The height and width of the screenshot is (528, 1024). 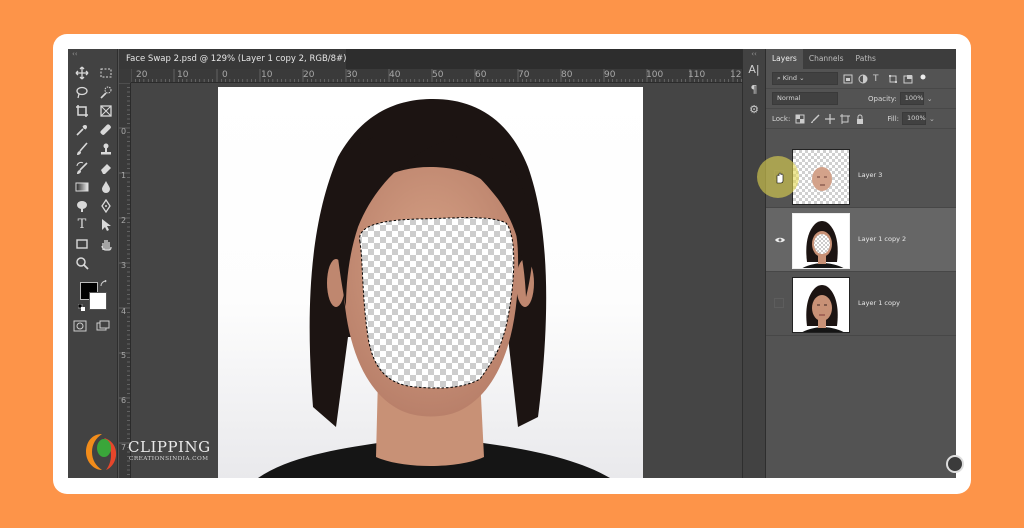 I want to click on ruler-top-tick: 50, so click(x=438, y=75).